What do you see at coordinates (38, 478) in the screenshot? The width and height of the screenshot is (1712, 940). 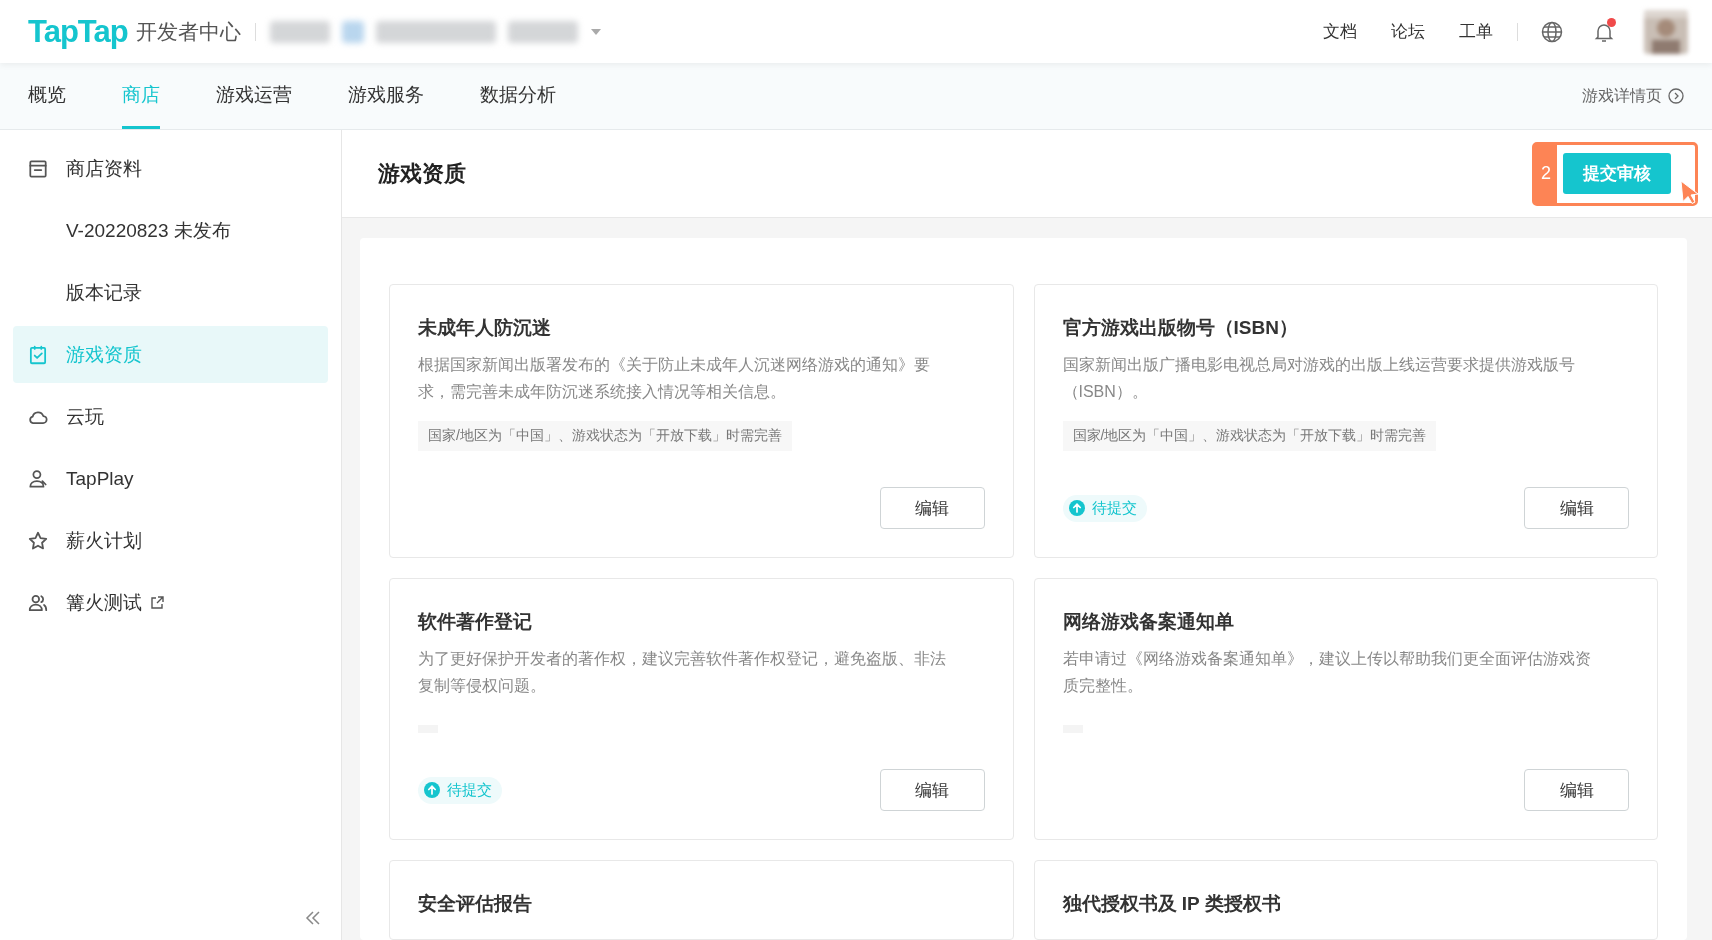 I see `person-icon` at bounding box center [38, 478].